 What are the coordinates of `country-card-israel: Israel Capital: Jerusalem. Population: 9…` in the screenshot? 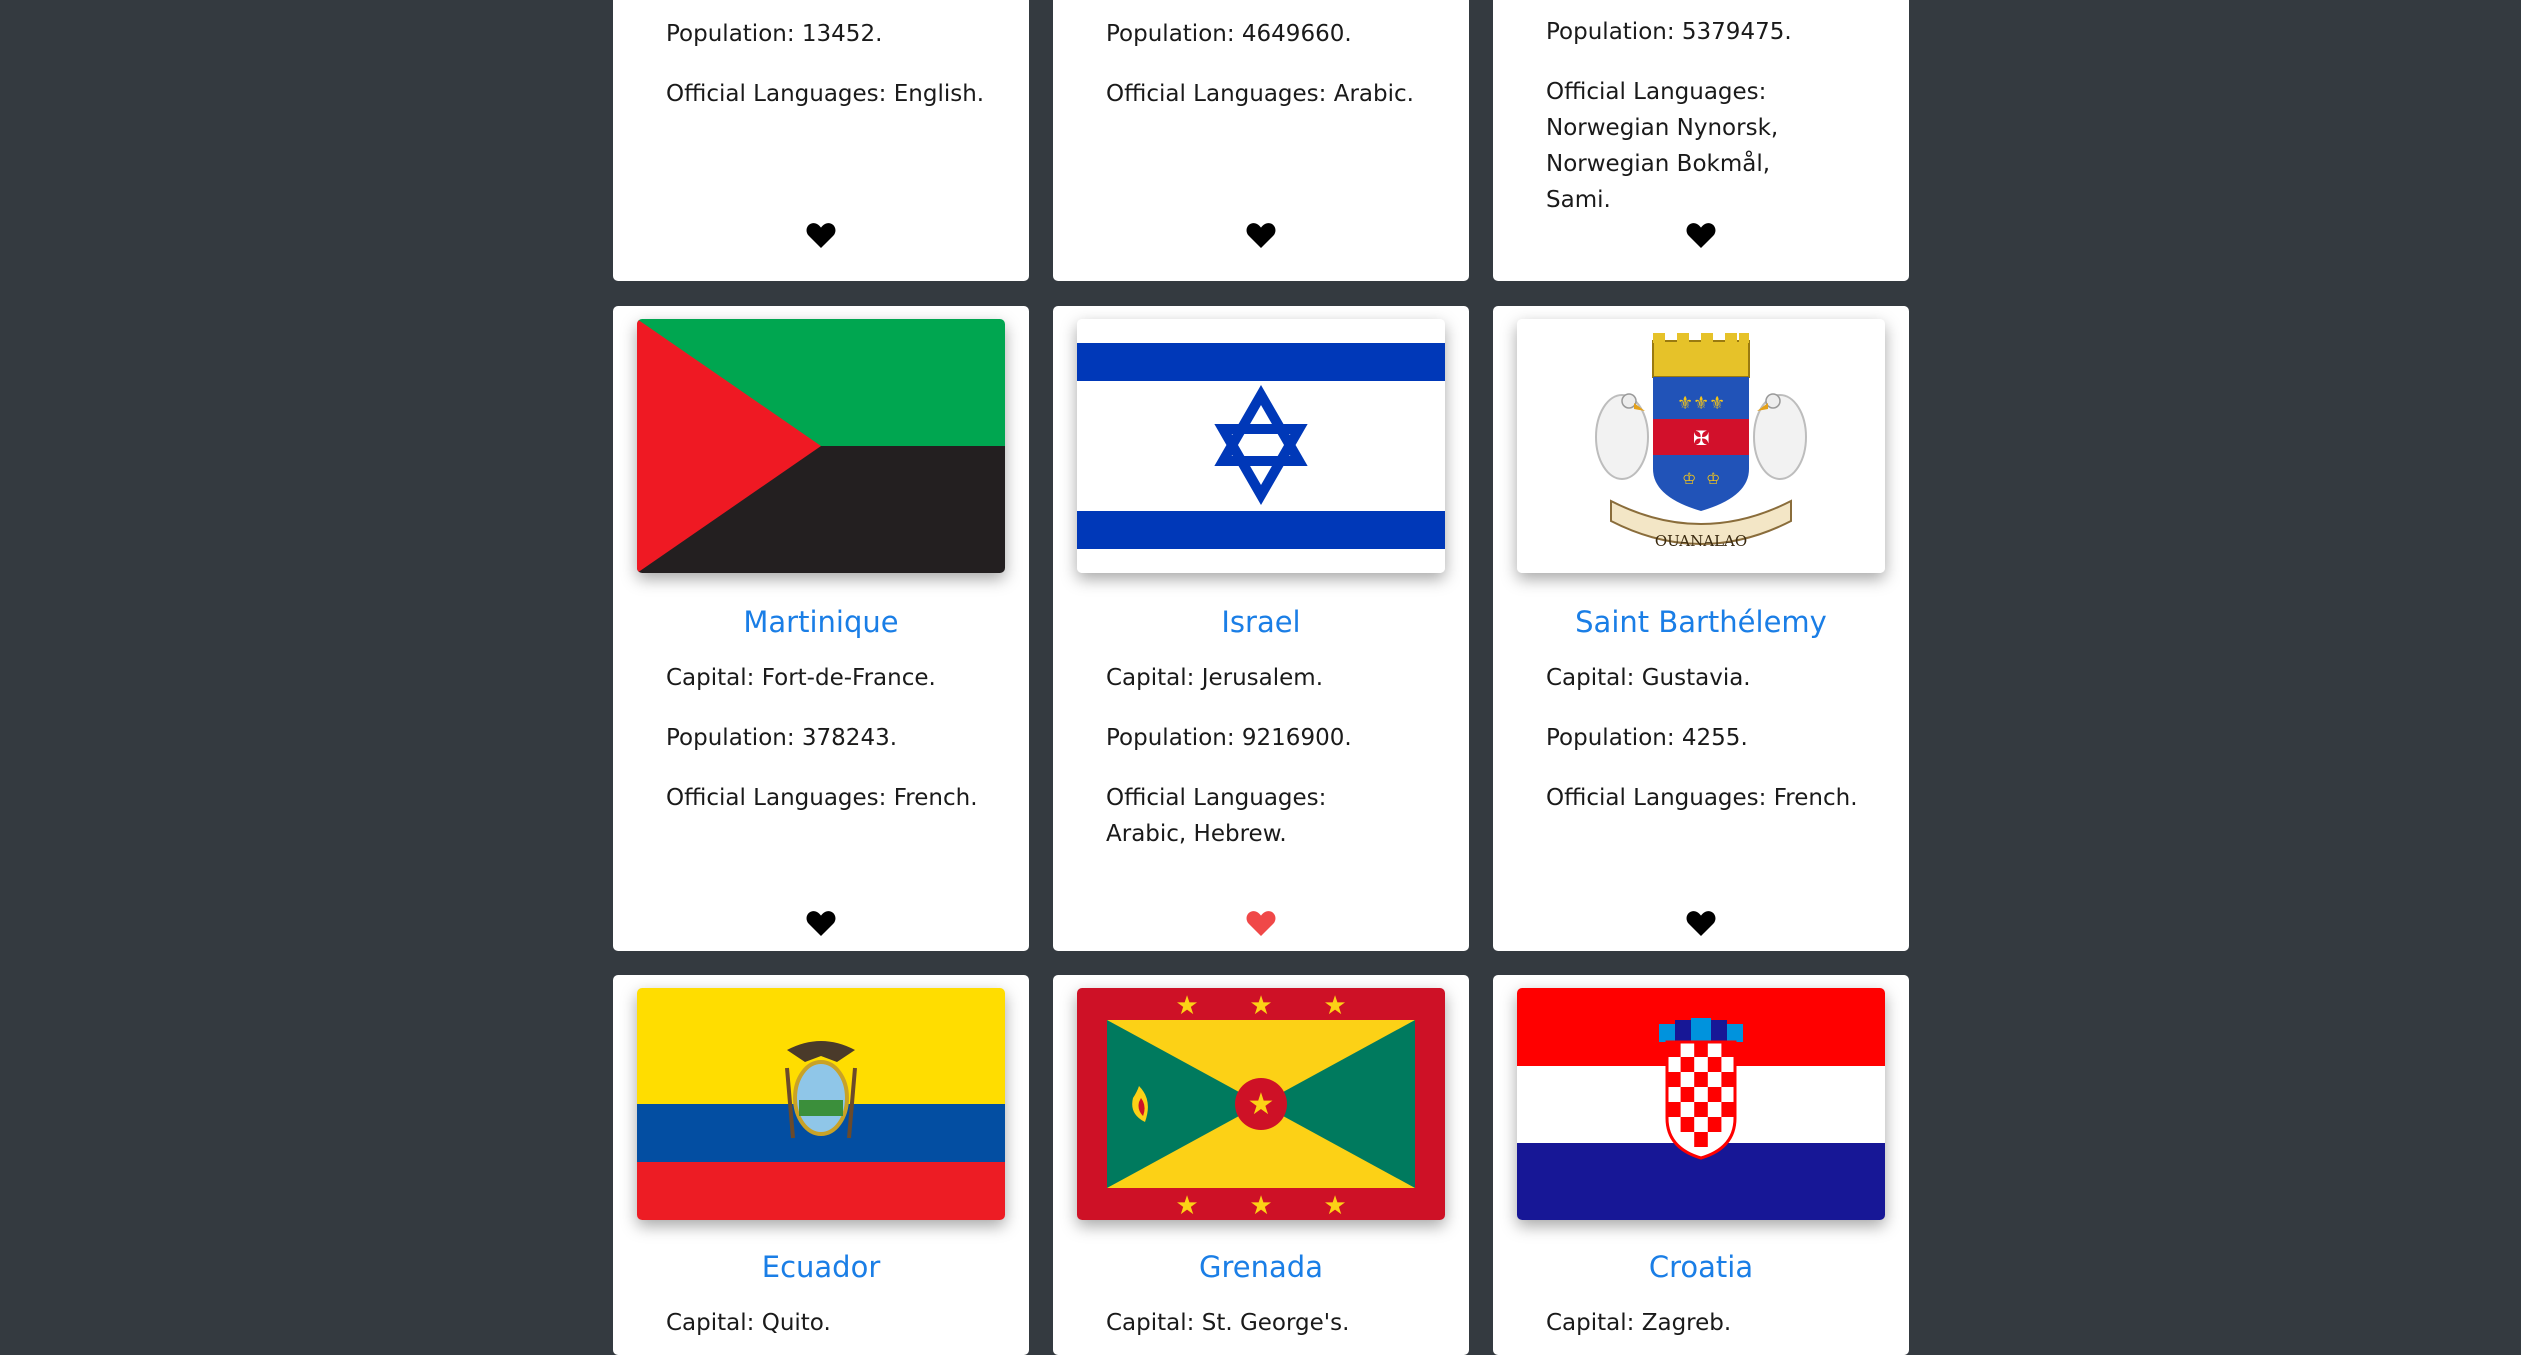 It's located at (1261, 628).